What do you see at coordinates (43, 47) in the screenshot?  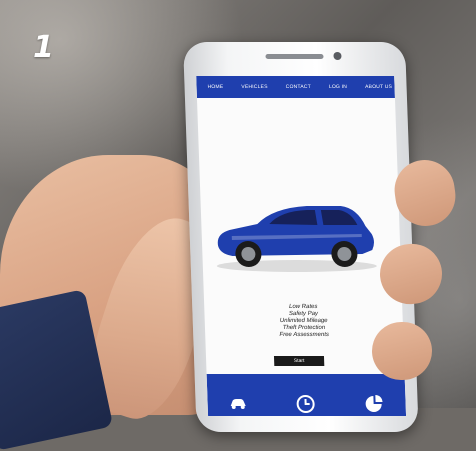 I see `step-number: 1` at bounding box center [43, 47].